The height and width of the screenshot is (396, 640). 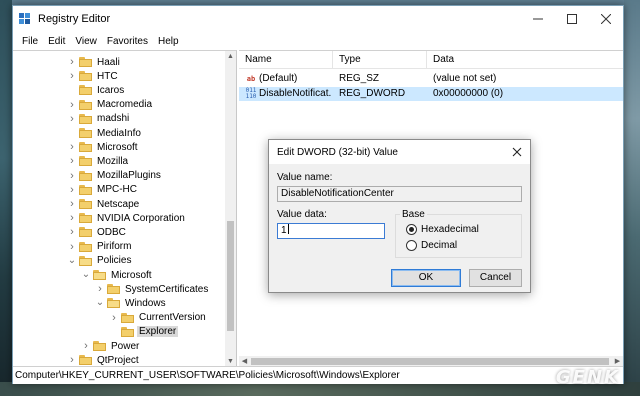 I want to click on string-value-icon: ab, so click(x=251, y=79).